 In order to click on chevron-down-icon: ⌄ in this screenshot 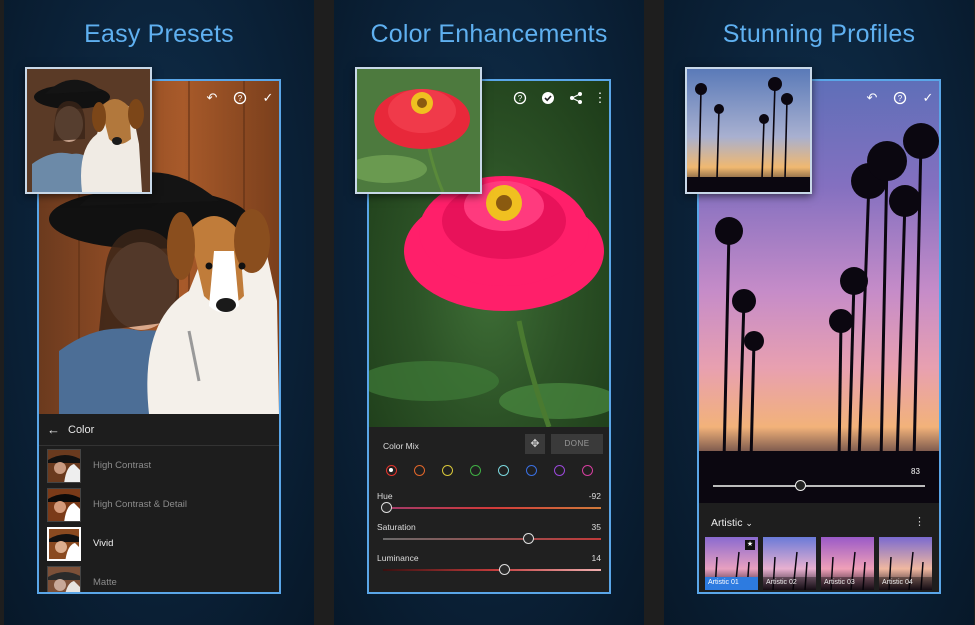, I will do `click(749, 523)`.